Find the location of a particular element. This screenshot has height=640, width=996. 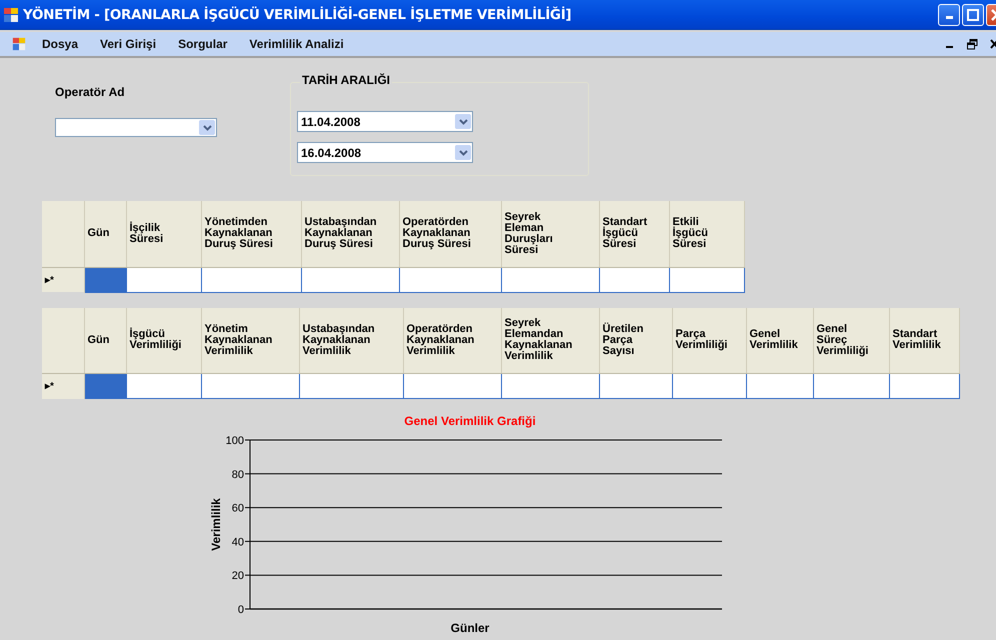

maximize-icon is located at coordinates (973, 14).